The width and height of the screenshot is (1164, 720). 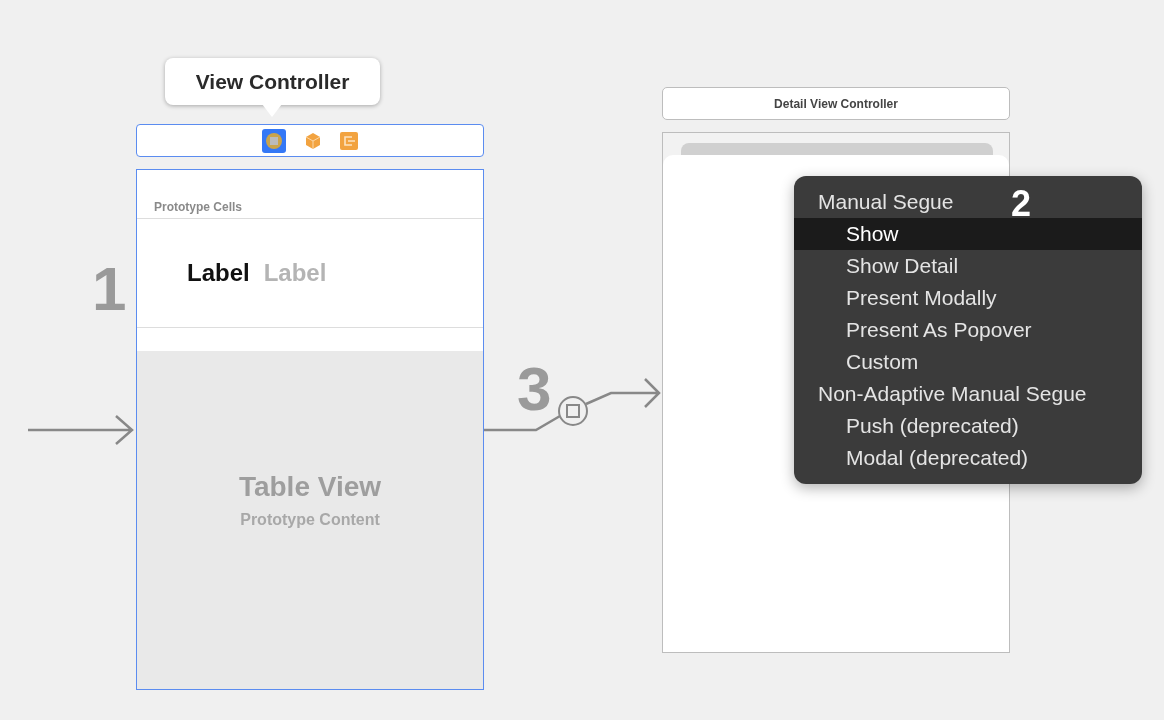 What do you see at coordinates (313, 140) in the screenshot?
I see `cube-icon` at bounding box center [313, 140].